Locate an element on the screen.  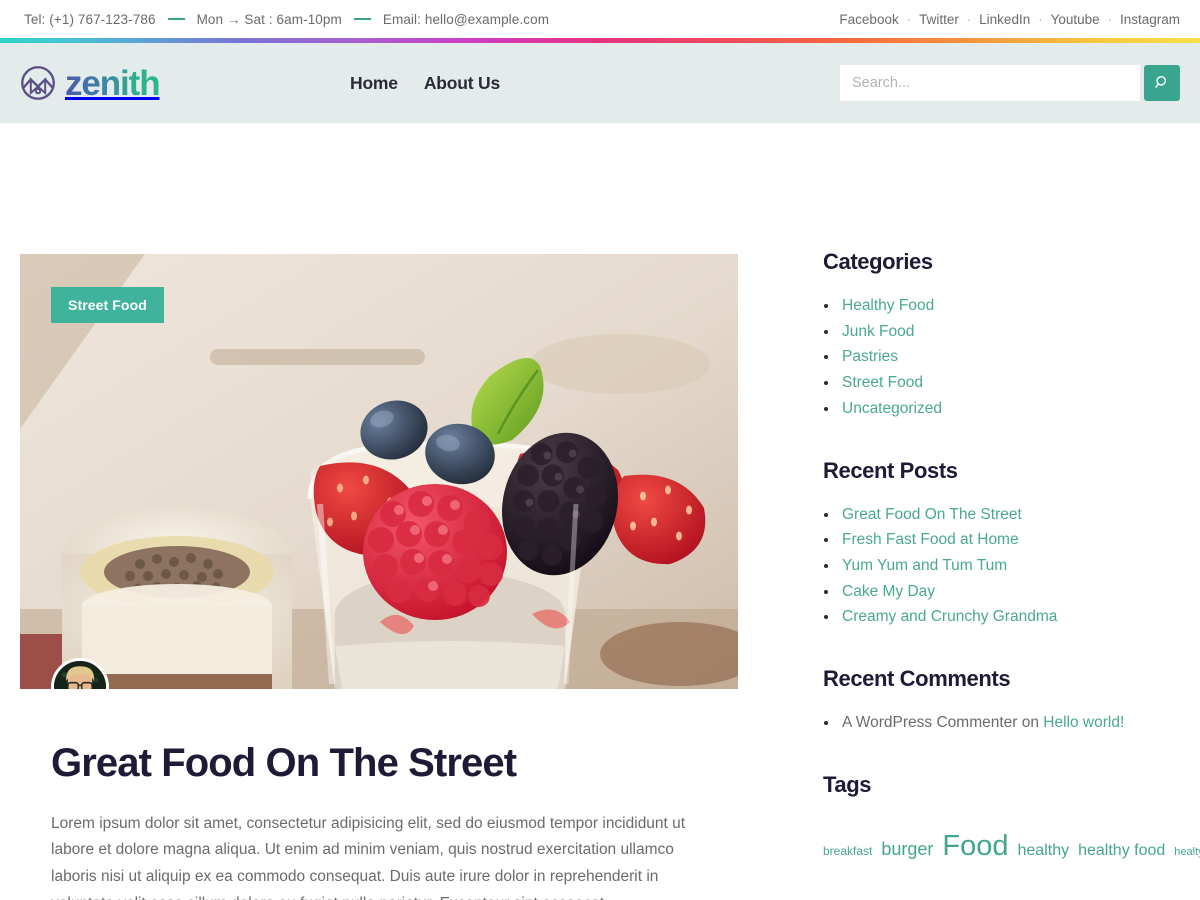
tag-link-healthy: healthy is located at coordinates (1044, 850).